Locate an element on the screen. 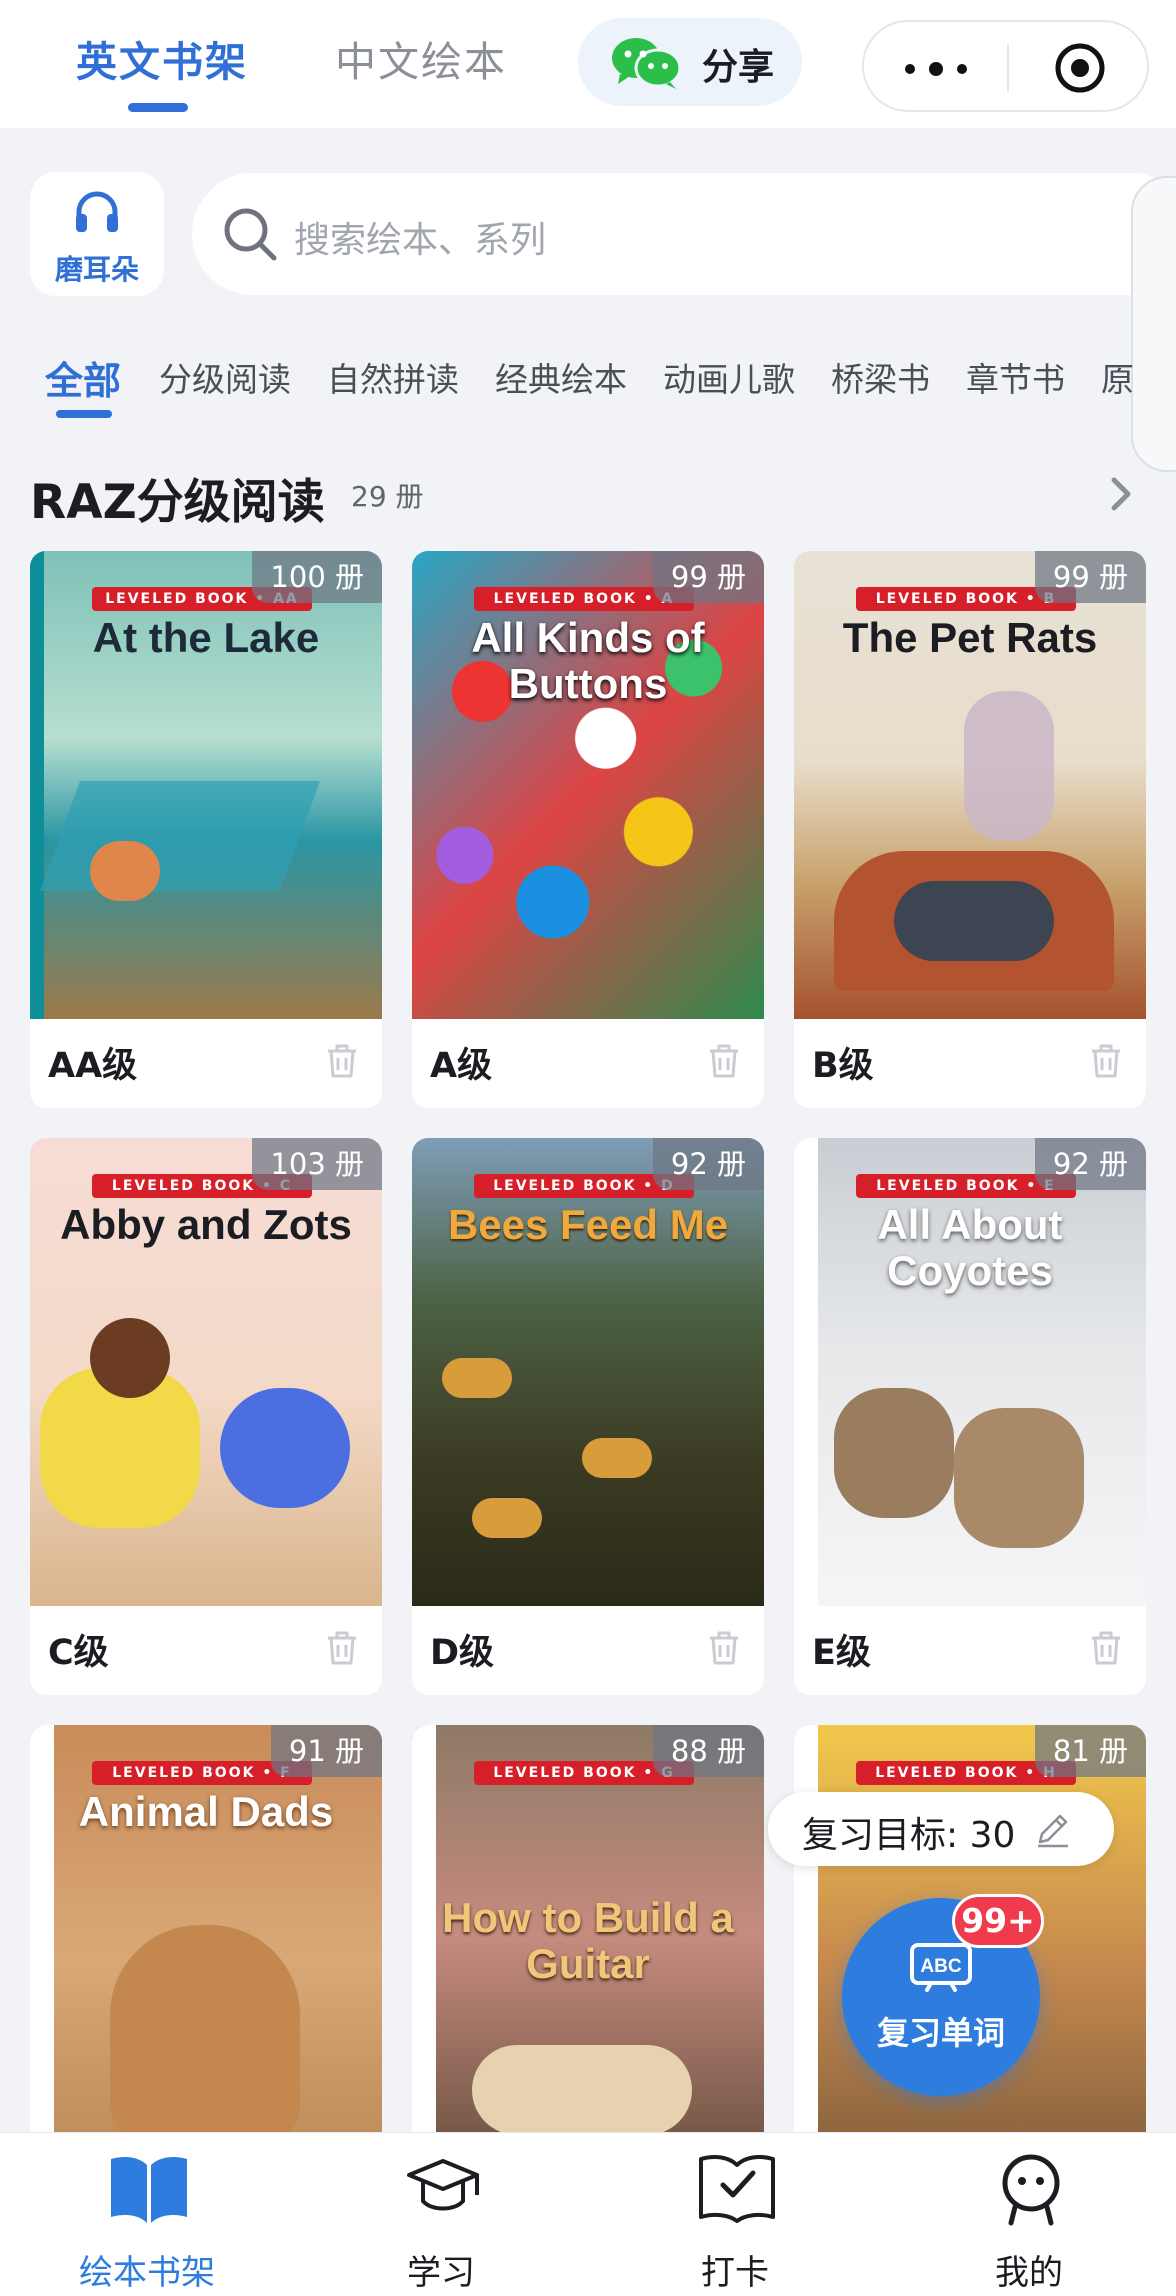 This screenshot has height=2296, width=1176. nav-bookshelf: 绘本书架 is located at coordinates (147, 2214).